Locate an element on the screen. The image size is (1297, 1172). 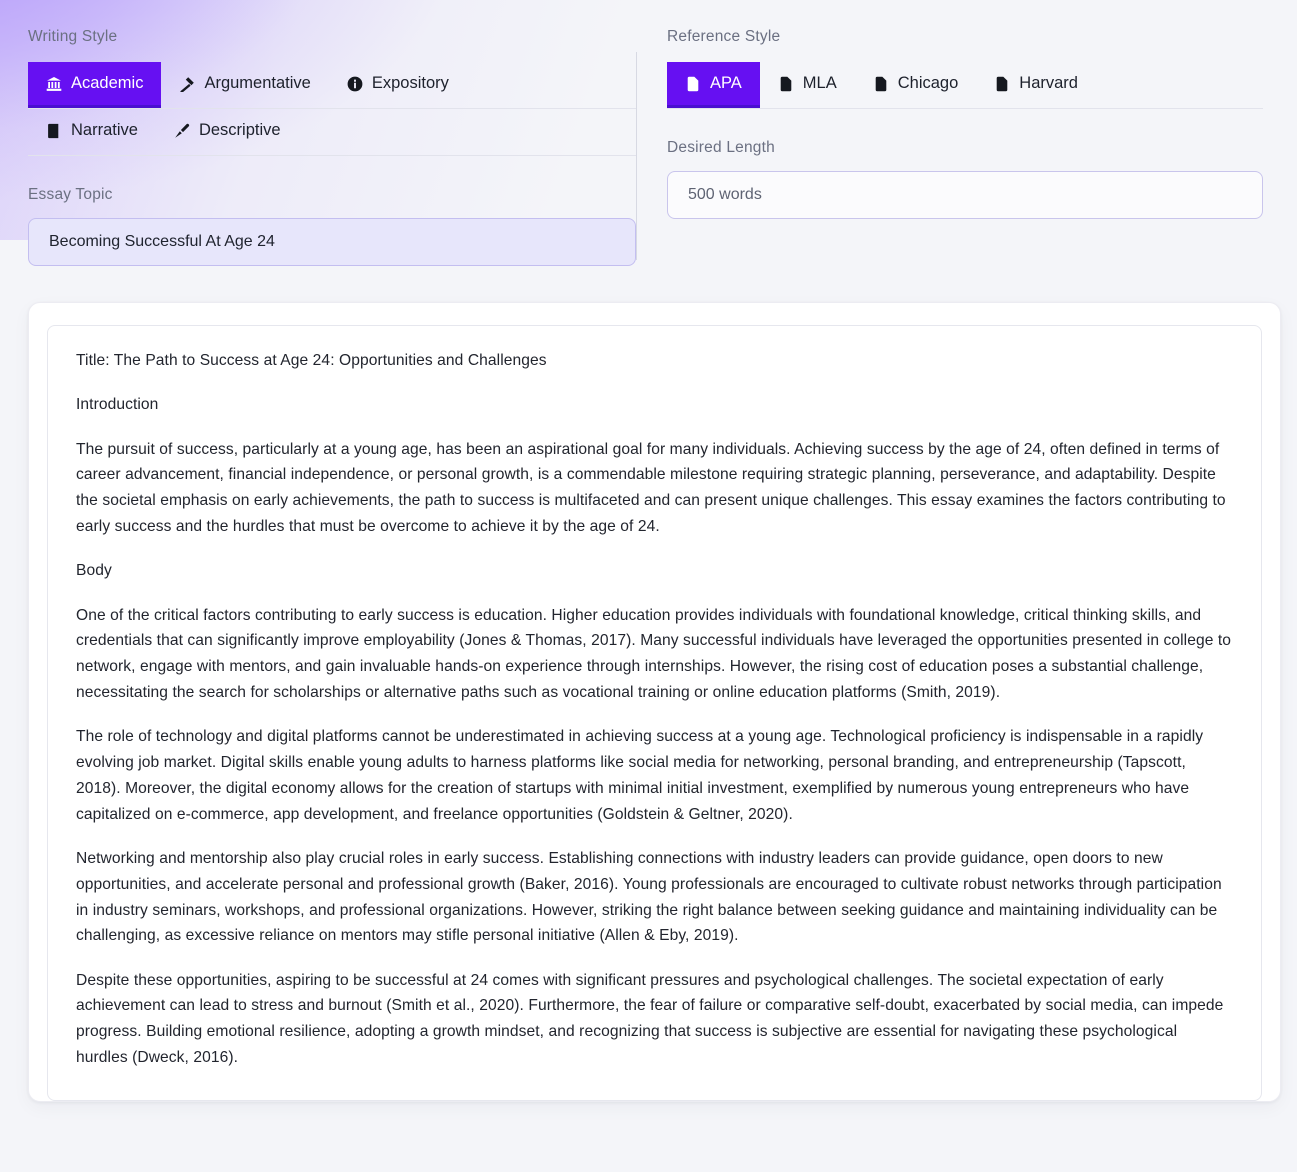
writing-style-option-descriptive: Descriptive is located at coordinates (227, 132).